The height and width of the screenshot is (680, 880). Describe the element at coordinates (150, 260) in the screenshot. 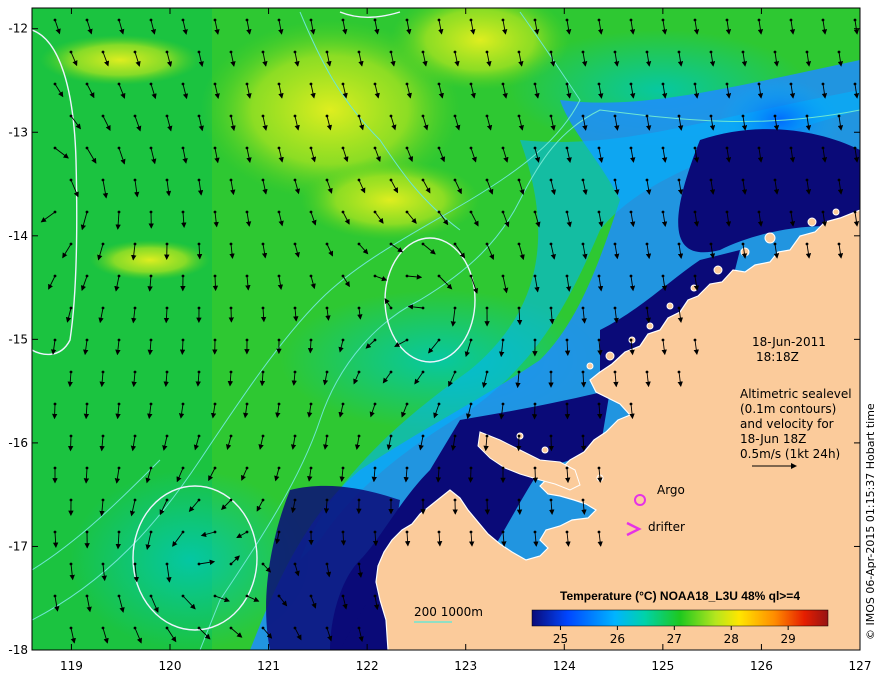

I see `warm-water-patch` at that location.